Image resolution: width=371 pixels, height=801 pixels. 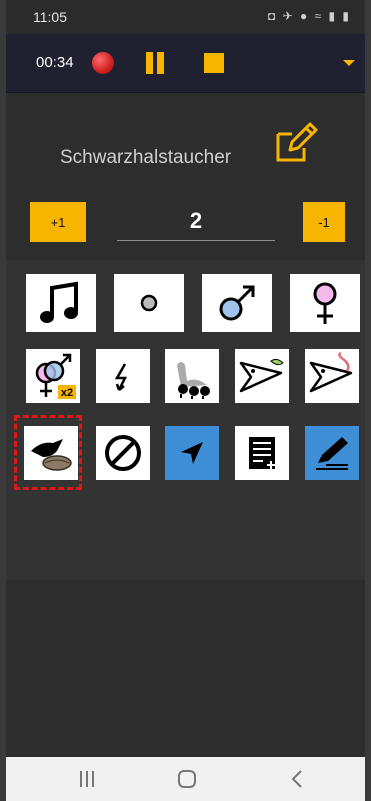 What do you see at coordinates (237, 303) in the screenshot?
I see `male-icon` at bounding box center [237, 303].